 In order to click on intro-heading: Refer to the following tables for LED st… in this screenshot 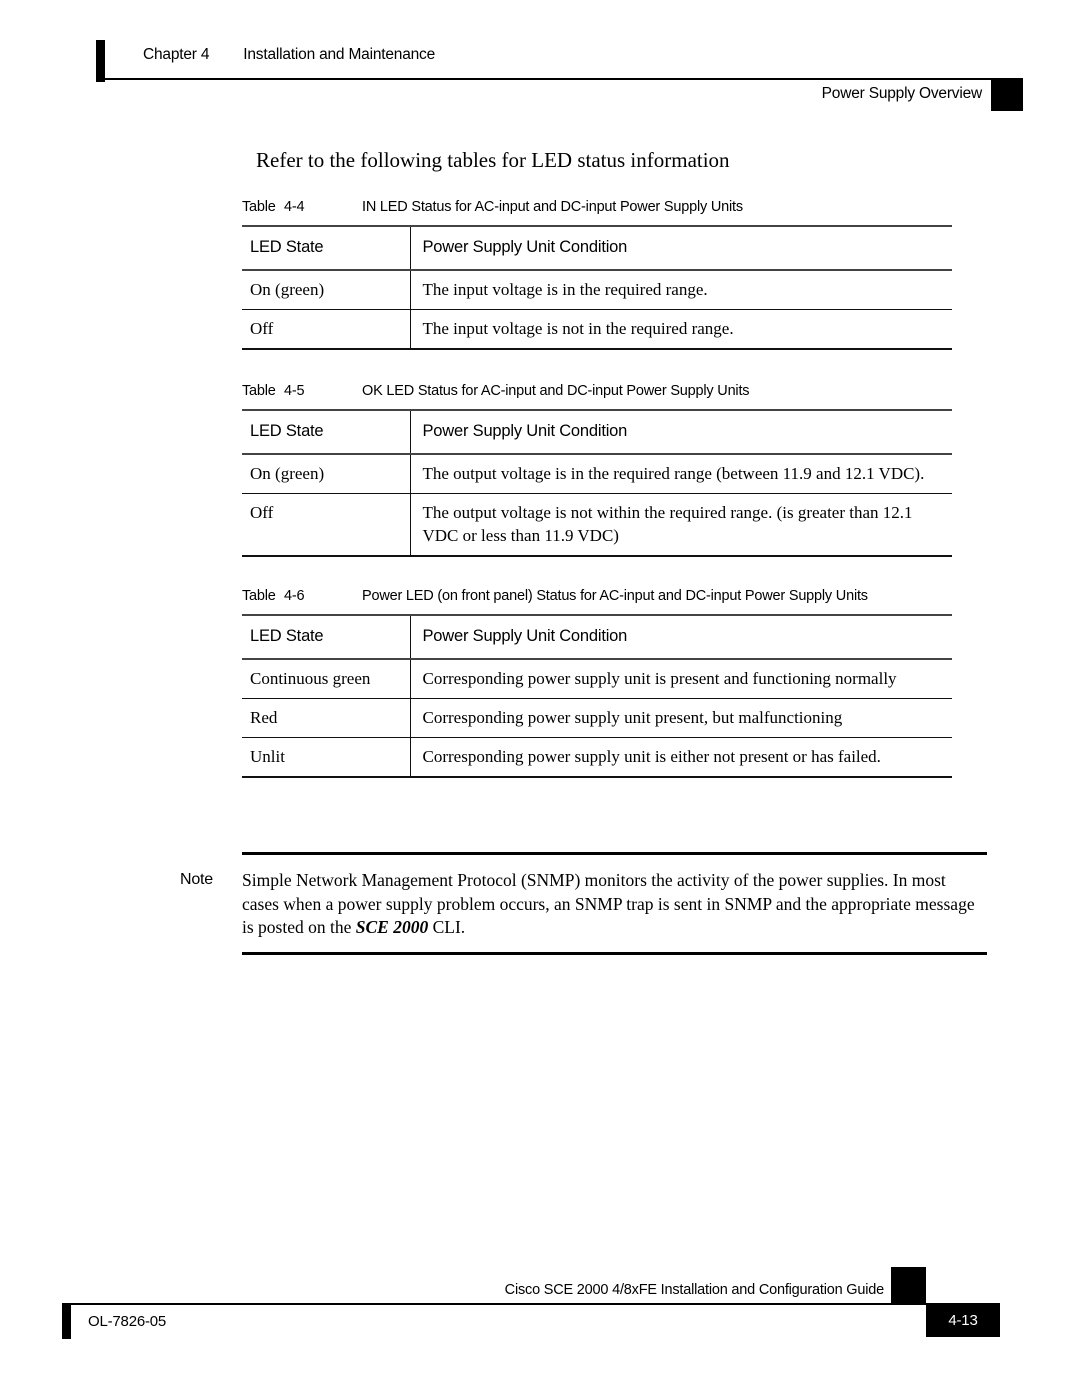, I will do `click(493, 160)`.